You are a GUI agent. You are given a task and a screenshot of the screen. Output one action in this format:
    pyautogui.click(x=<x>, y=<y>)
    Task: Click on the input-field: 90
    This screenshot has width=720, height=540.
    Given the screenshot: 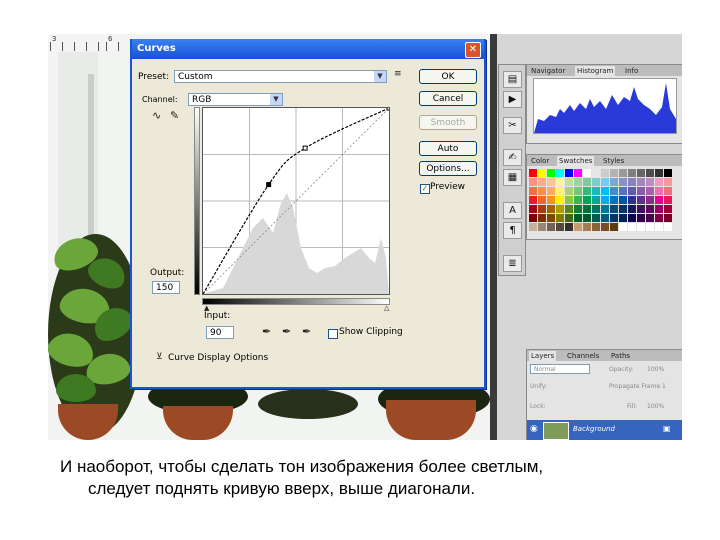 What is the action you would take?
    pyautogui.click(x=220, y=332)
    